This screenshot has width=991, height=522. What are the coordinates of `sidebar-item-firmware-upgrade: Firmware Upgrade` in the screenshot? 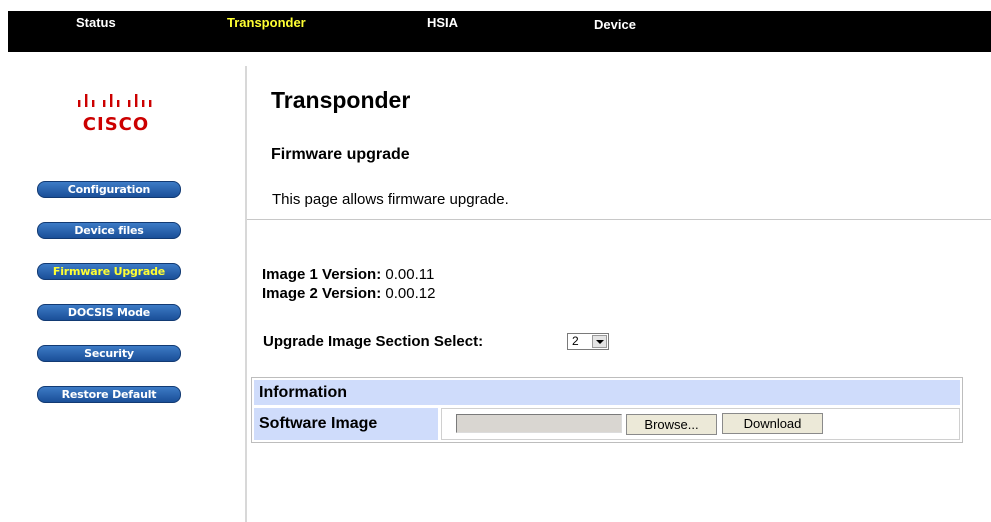 It's located at (109, 271).